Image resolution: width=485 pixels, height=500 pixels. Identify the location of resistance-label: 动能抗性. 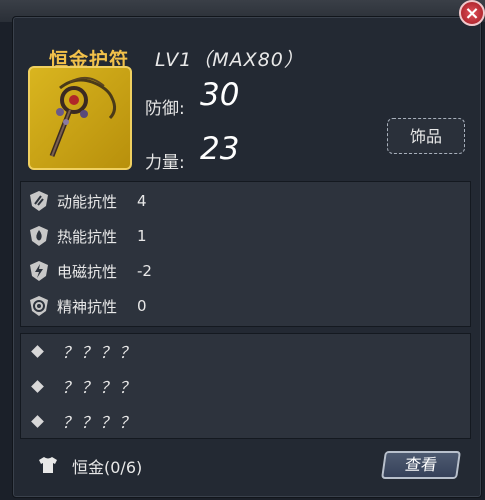
(87, 201).